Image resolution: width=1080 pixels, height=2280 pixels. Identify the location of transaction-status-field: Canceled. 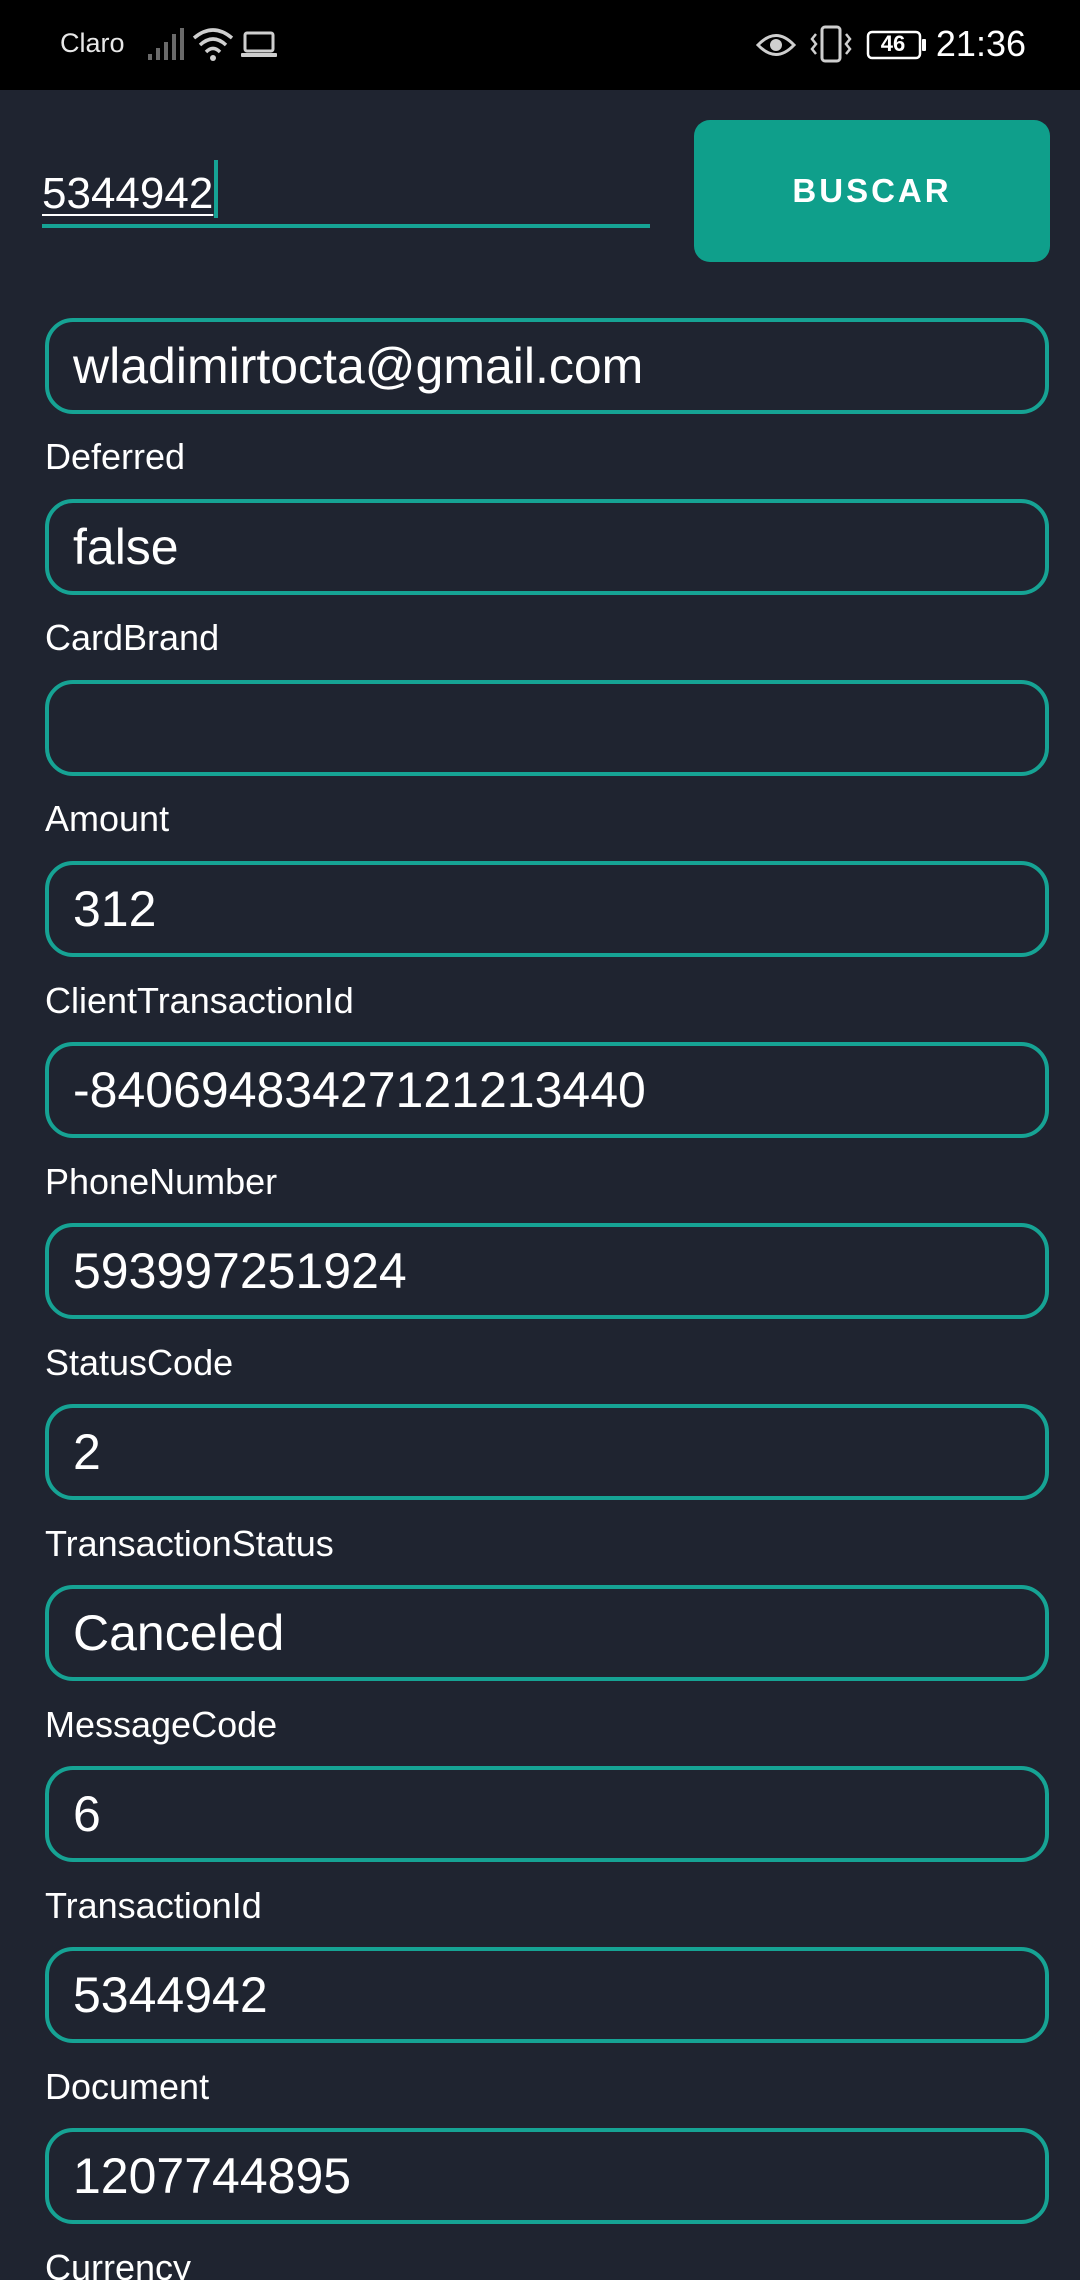
(547, 1633).